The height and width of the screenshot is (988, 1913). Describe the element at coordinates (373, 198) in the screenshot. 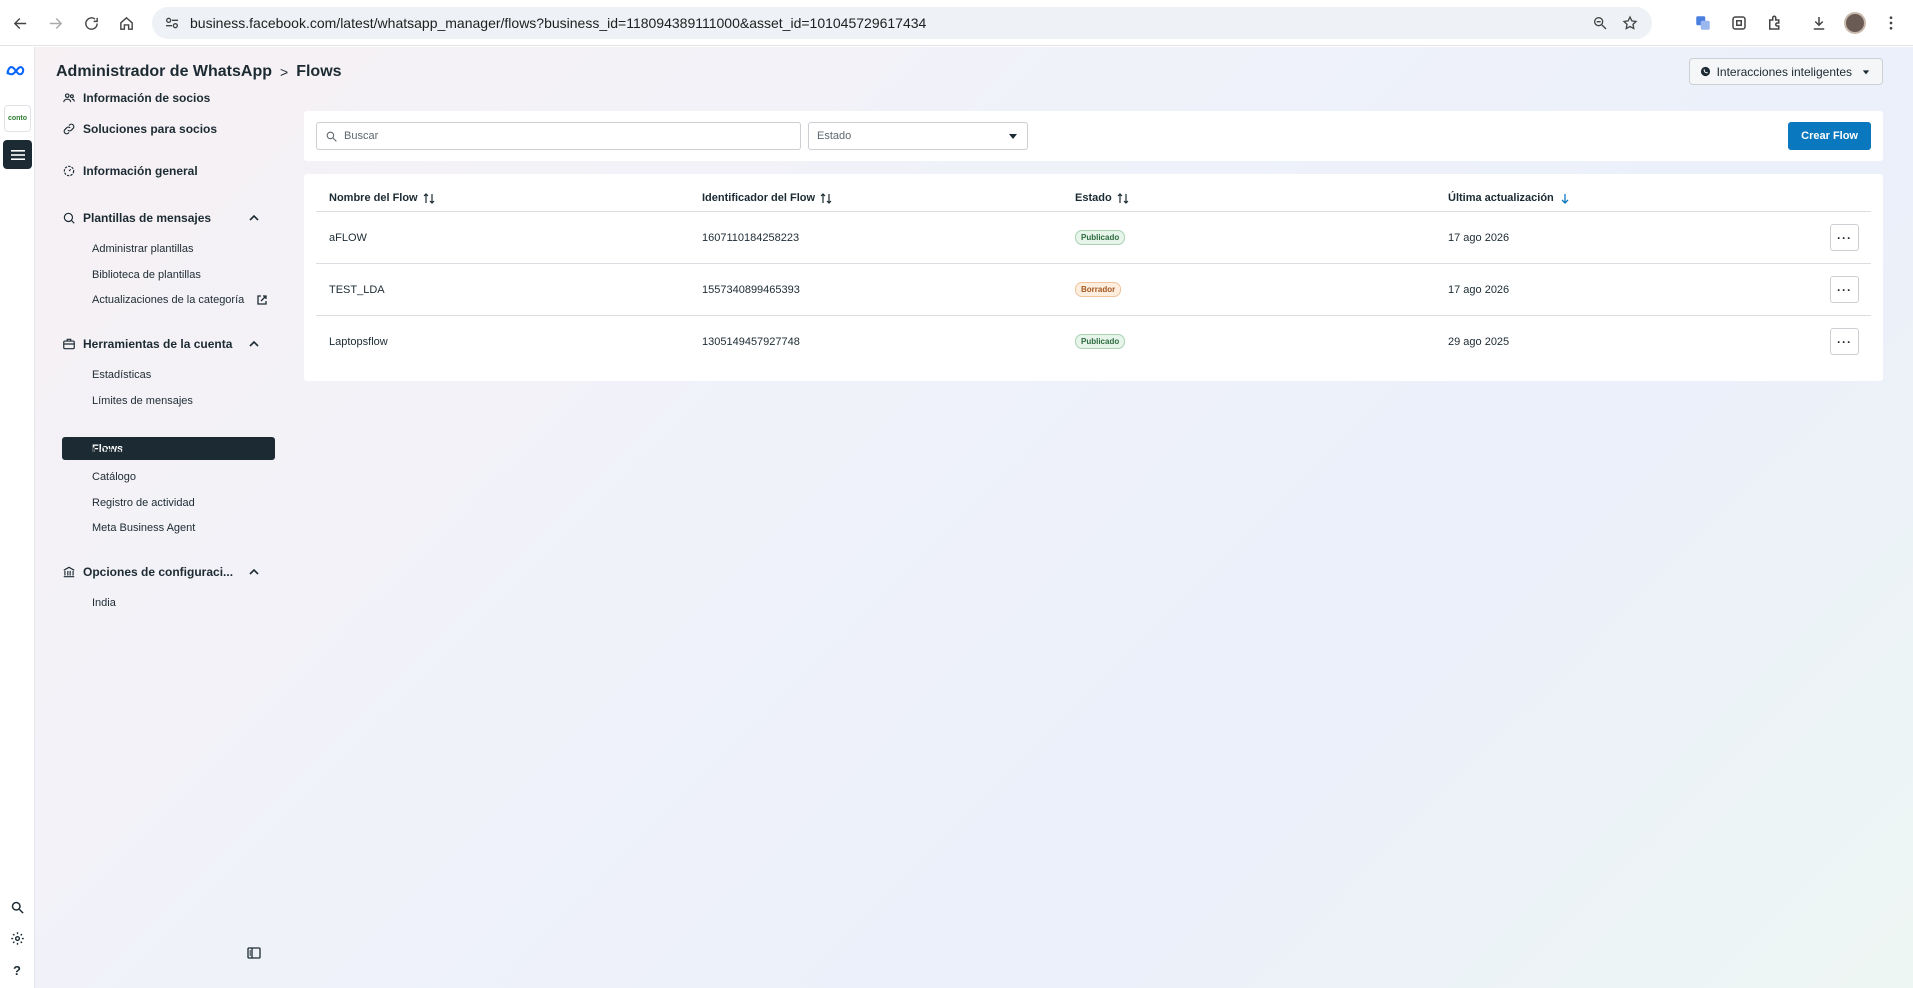

I see `column-header-label: Nombre del Flow` at that location.